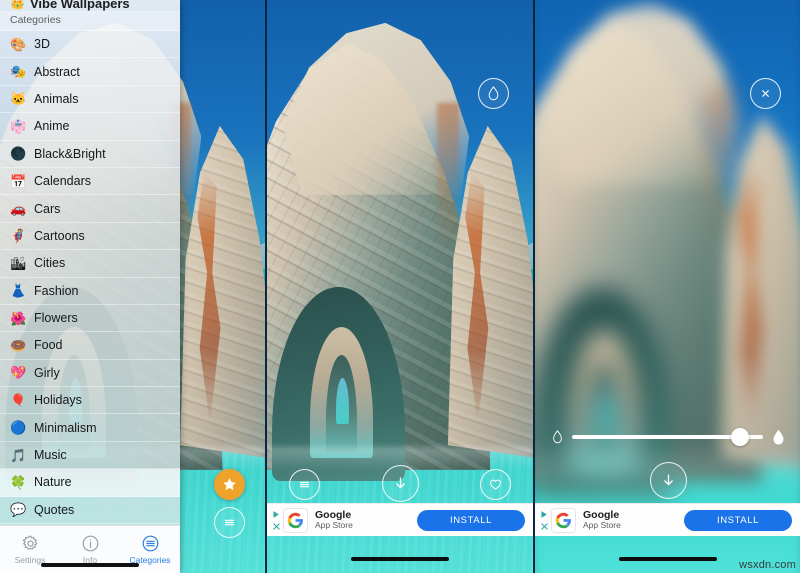 Image resolution: width=800 pixels, height=573 pixels. Describe the element at coordinates (48, 345) in the screenshot. I see `category-label: Food` at that location.